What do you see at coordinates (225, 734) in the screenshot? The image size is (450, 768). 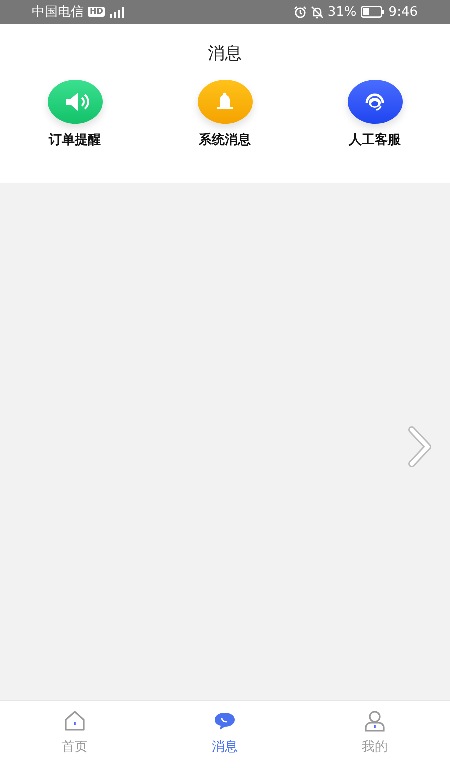 I see `tab-item: 消息` at bounding box center [225, 734].